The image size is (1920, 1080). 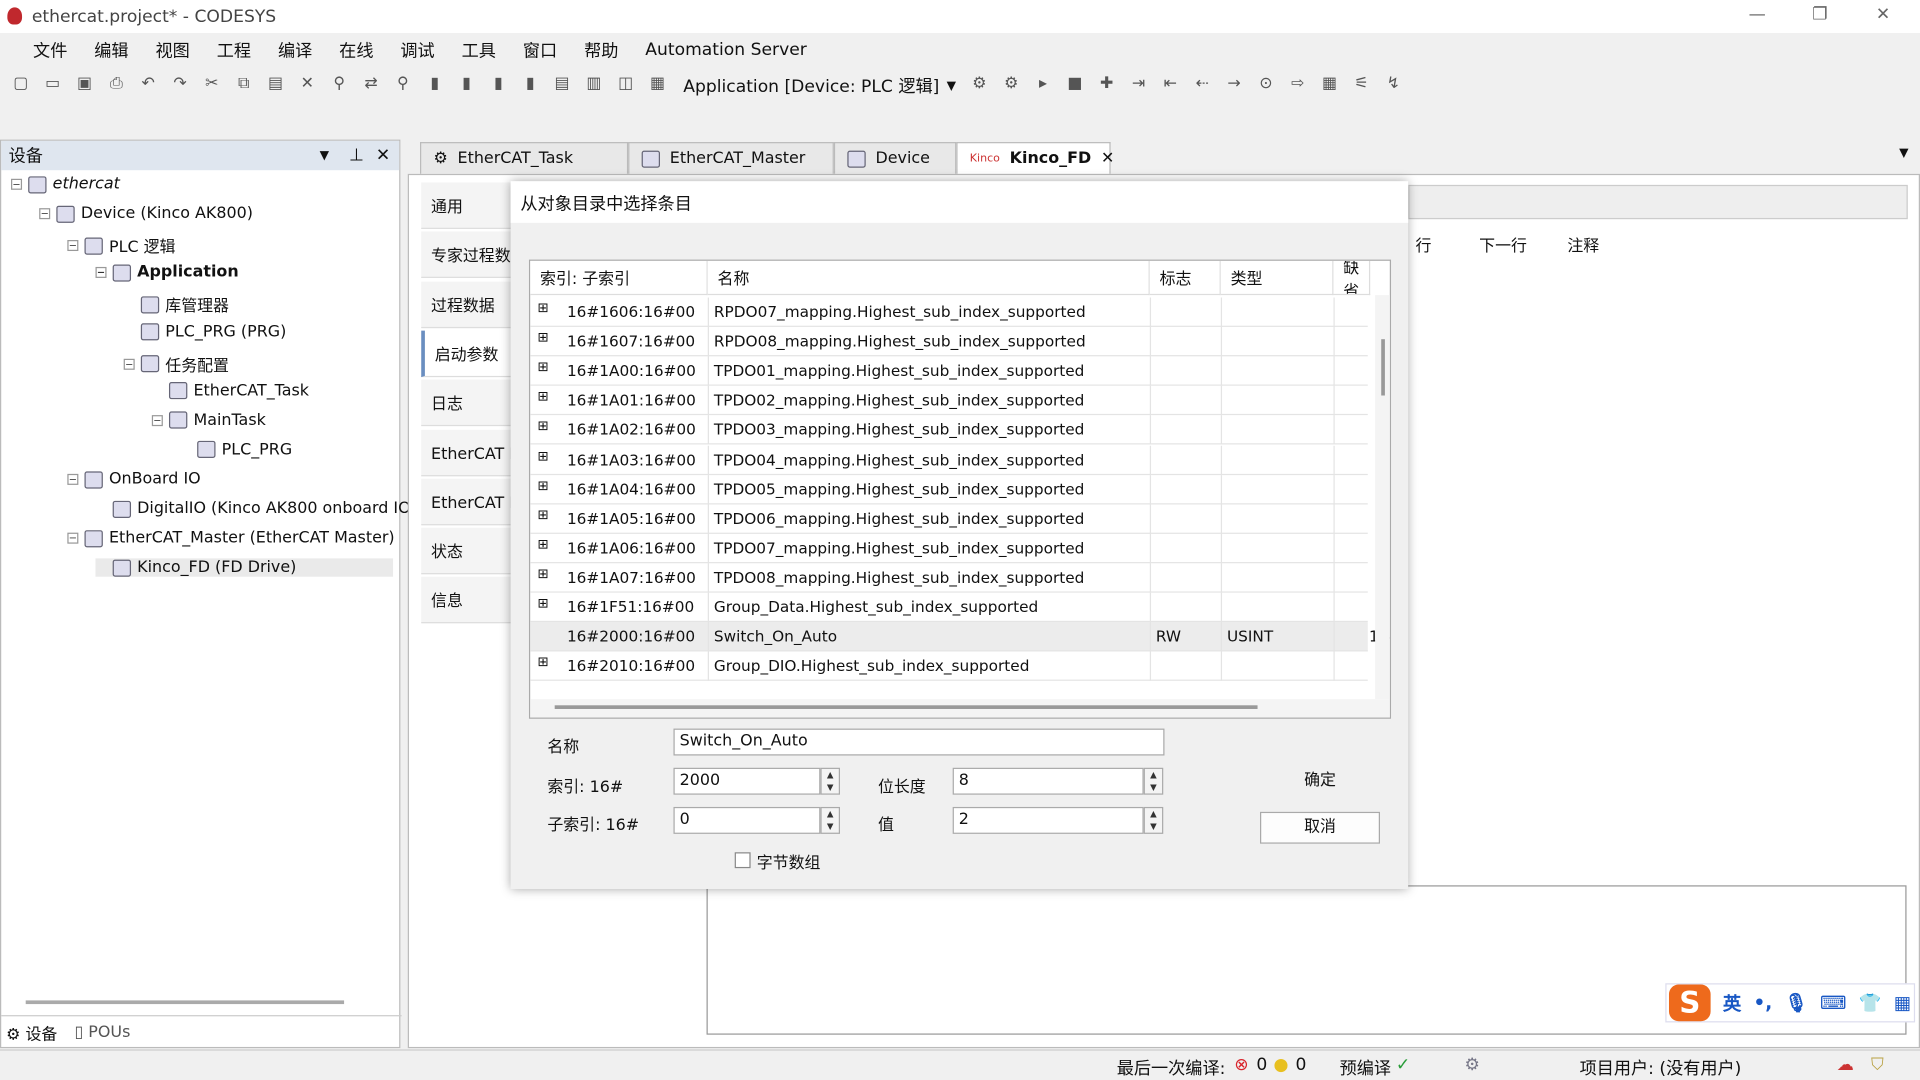 What do you see at coordinates (830, 781) in the screenshot?
I see `index-spinner: ▲ ▼` at bounding box center [830, 781].